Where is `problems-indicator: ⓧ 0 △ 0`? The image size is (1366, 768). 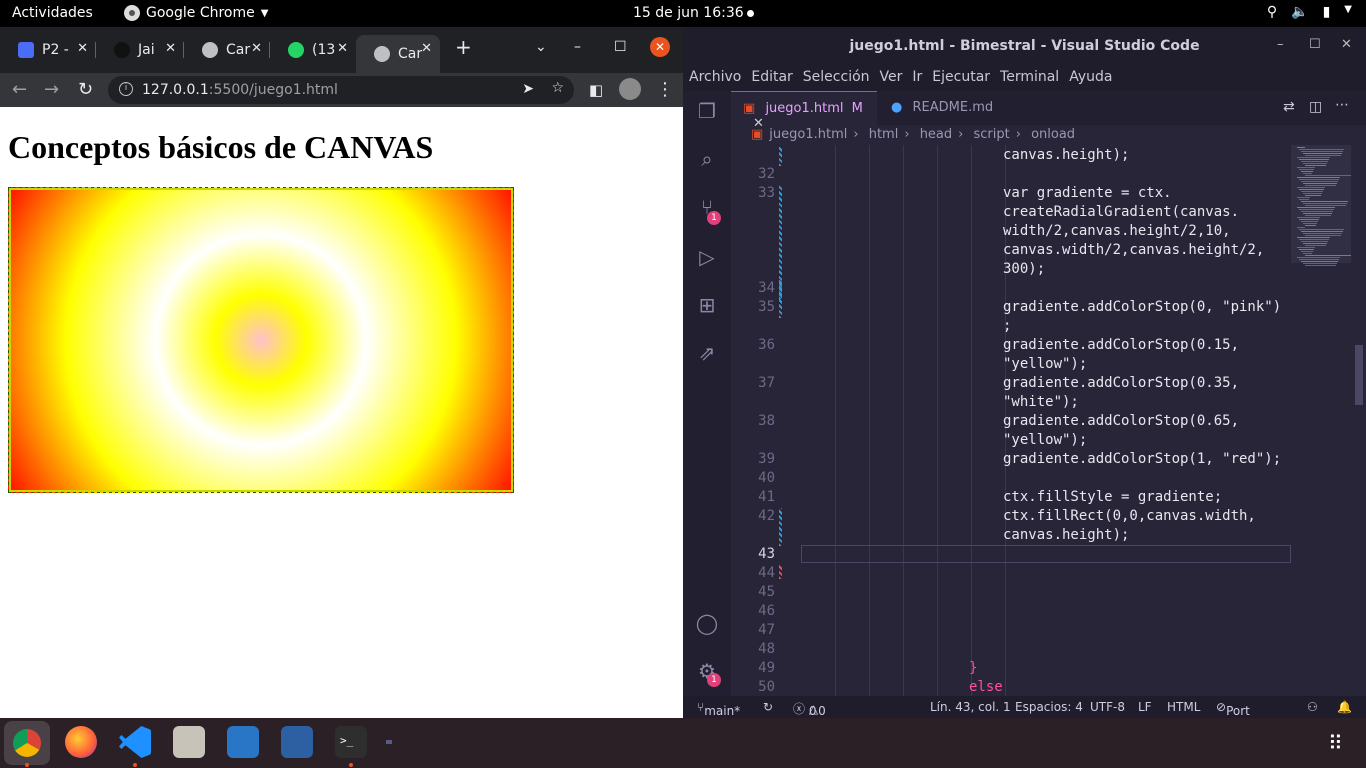
problems-indicator: ⓧ 0 △ 0 is located at coordinates (809, 709).